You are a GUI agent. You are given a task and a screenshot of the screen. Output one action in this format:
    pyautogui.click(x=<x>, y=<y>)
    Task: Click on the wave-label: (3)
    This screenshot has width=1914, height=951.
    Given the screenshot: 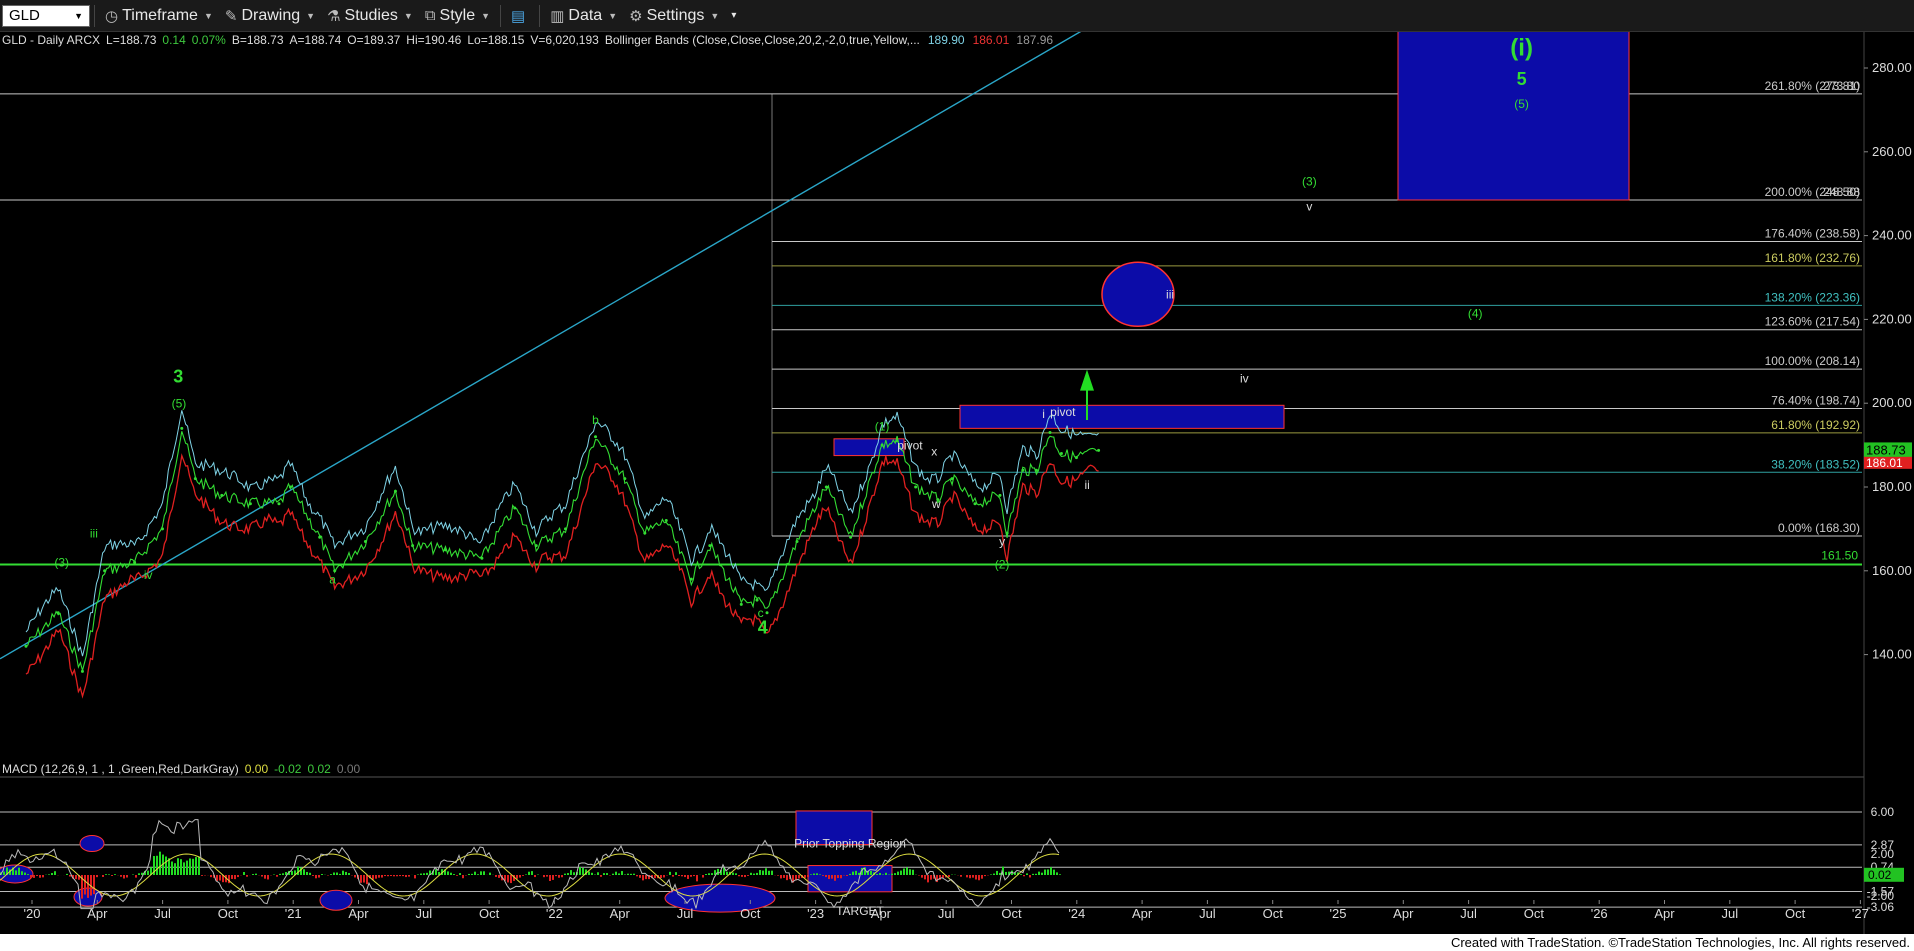 What is the action you would take?
    pyautogui.click(x=1309, y=181)
    